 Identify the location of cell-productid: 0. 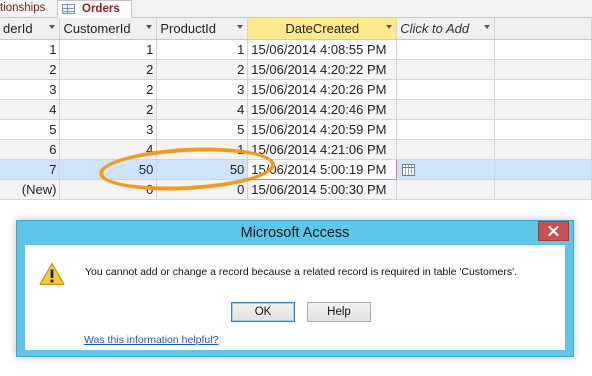
(202, 189).